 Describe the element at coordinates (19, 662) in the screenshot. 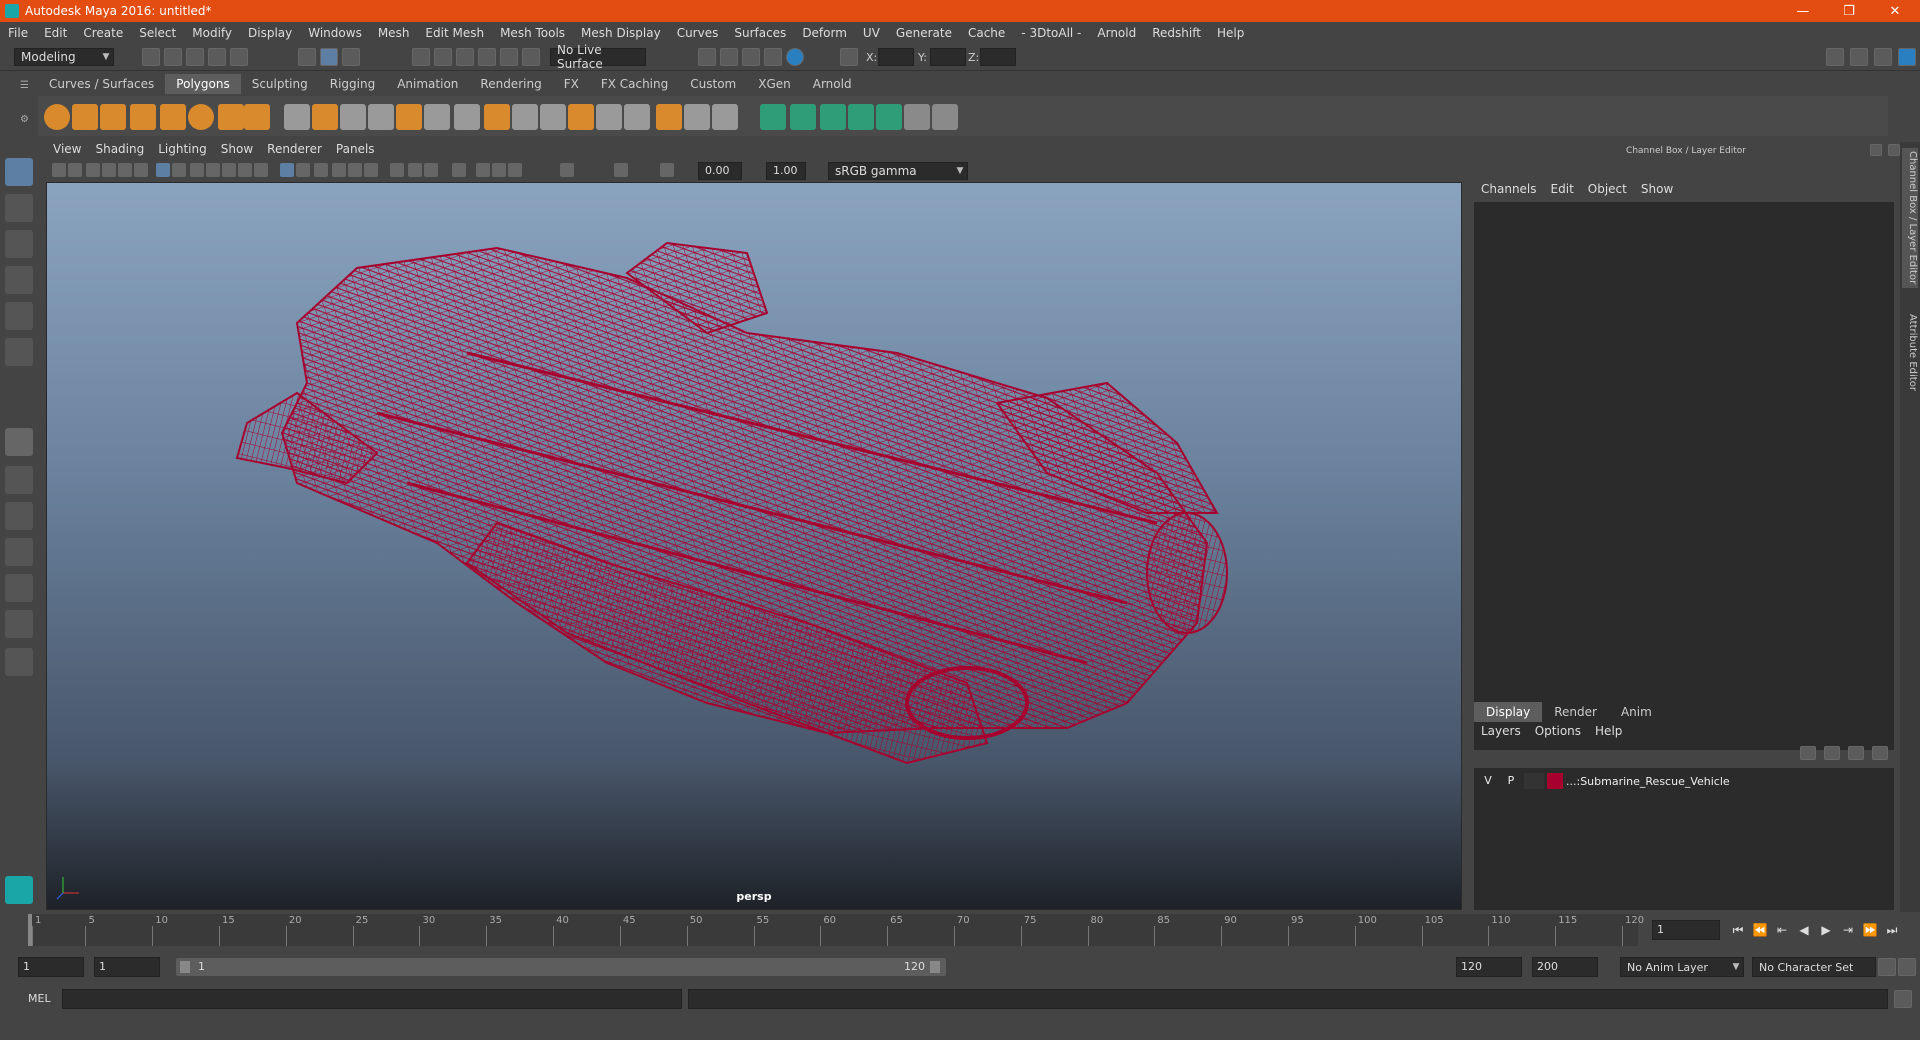

I see `toolbox-more-icon` at that location.